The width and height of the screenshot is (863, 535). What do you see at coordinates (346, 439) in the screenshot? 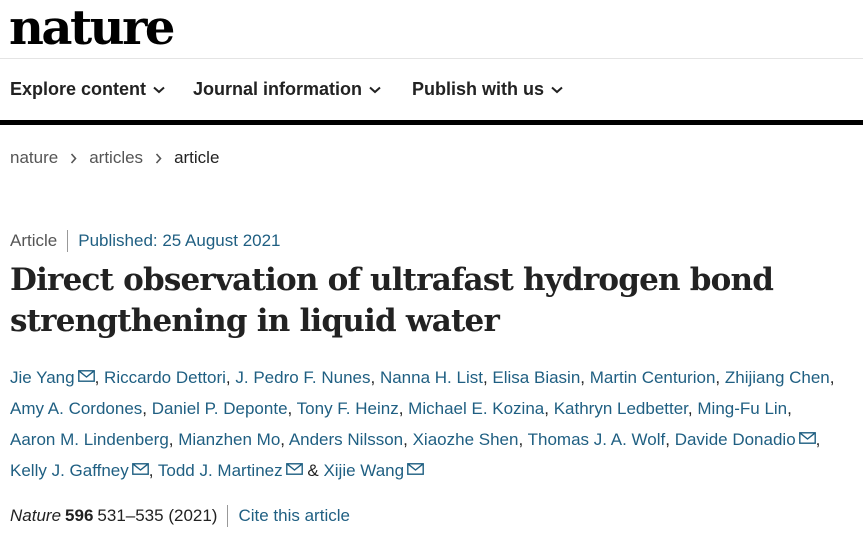
I see `author-name: Anders Nilsson` at bounding box center [346, 439].